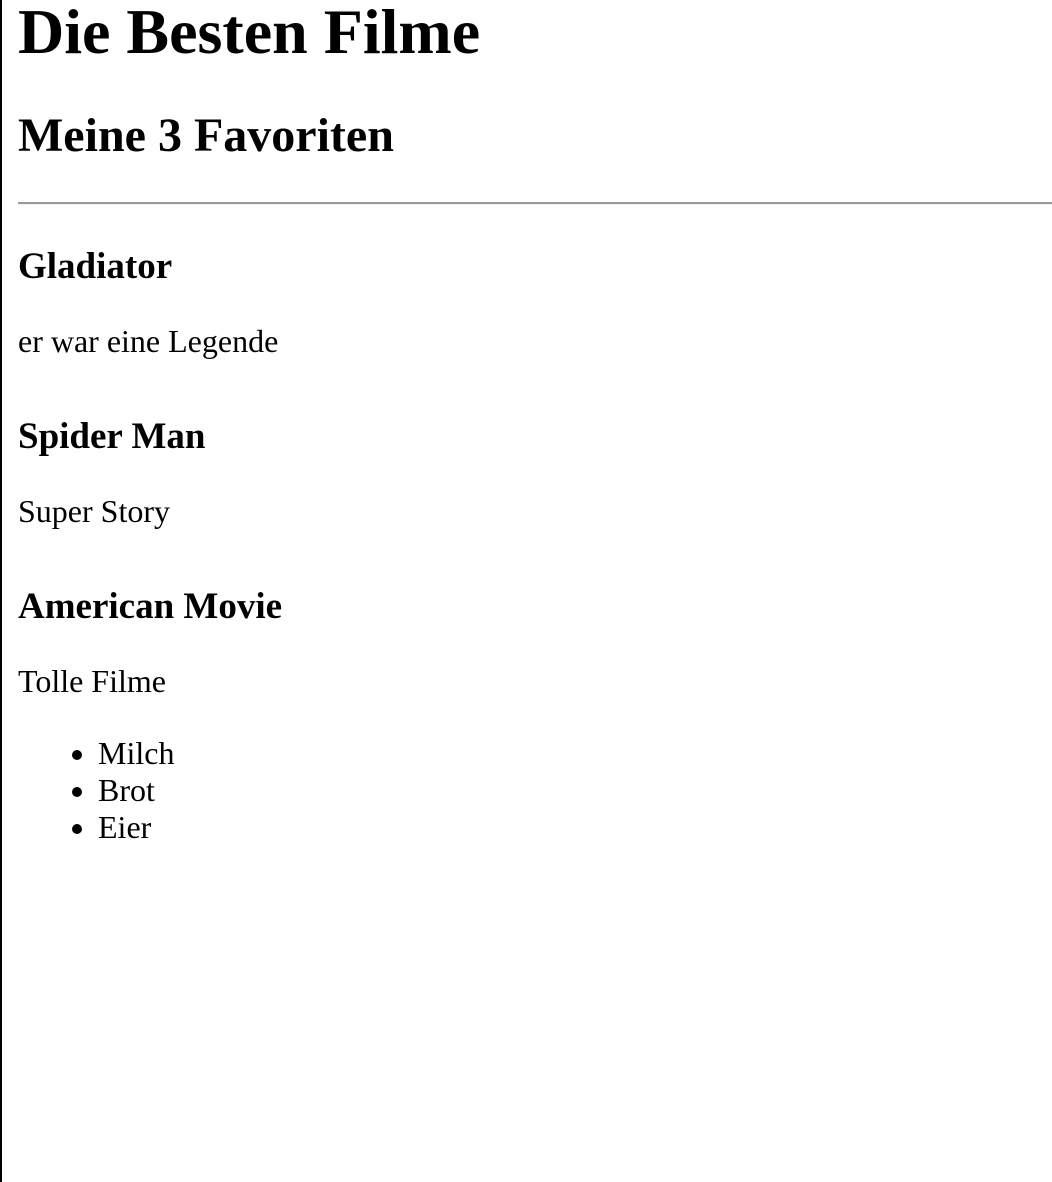 Image resolution: width=1052 pixels, height=1182 pixels. What do you see at coordinates (575, 790) in the screenshot?
I see `list-item: Brot` at bounding box center [575, 790].